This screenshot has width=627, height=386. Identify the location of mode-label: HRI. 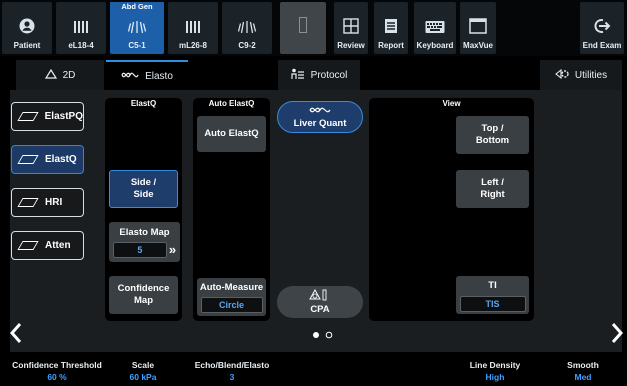
(54, 202).